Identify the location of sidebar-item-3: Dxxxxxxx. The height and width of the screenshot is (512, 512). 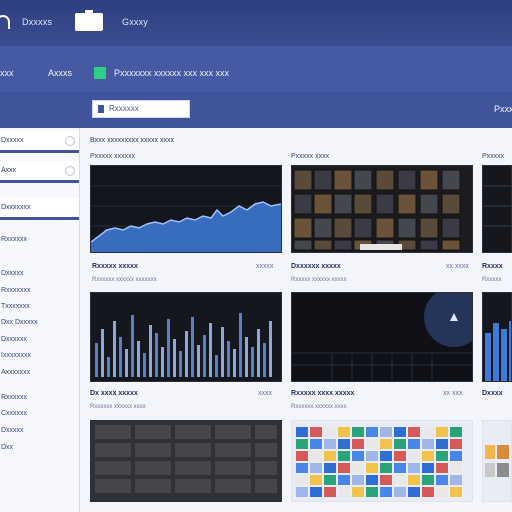
(39, 209).